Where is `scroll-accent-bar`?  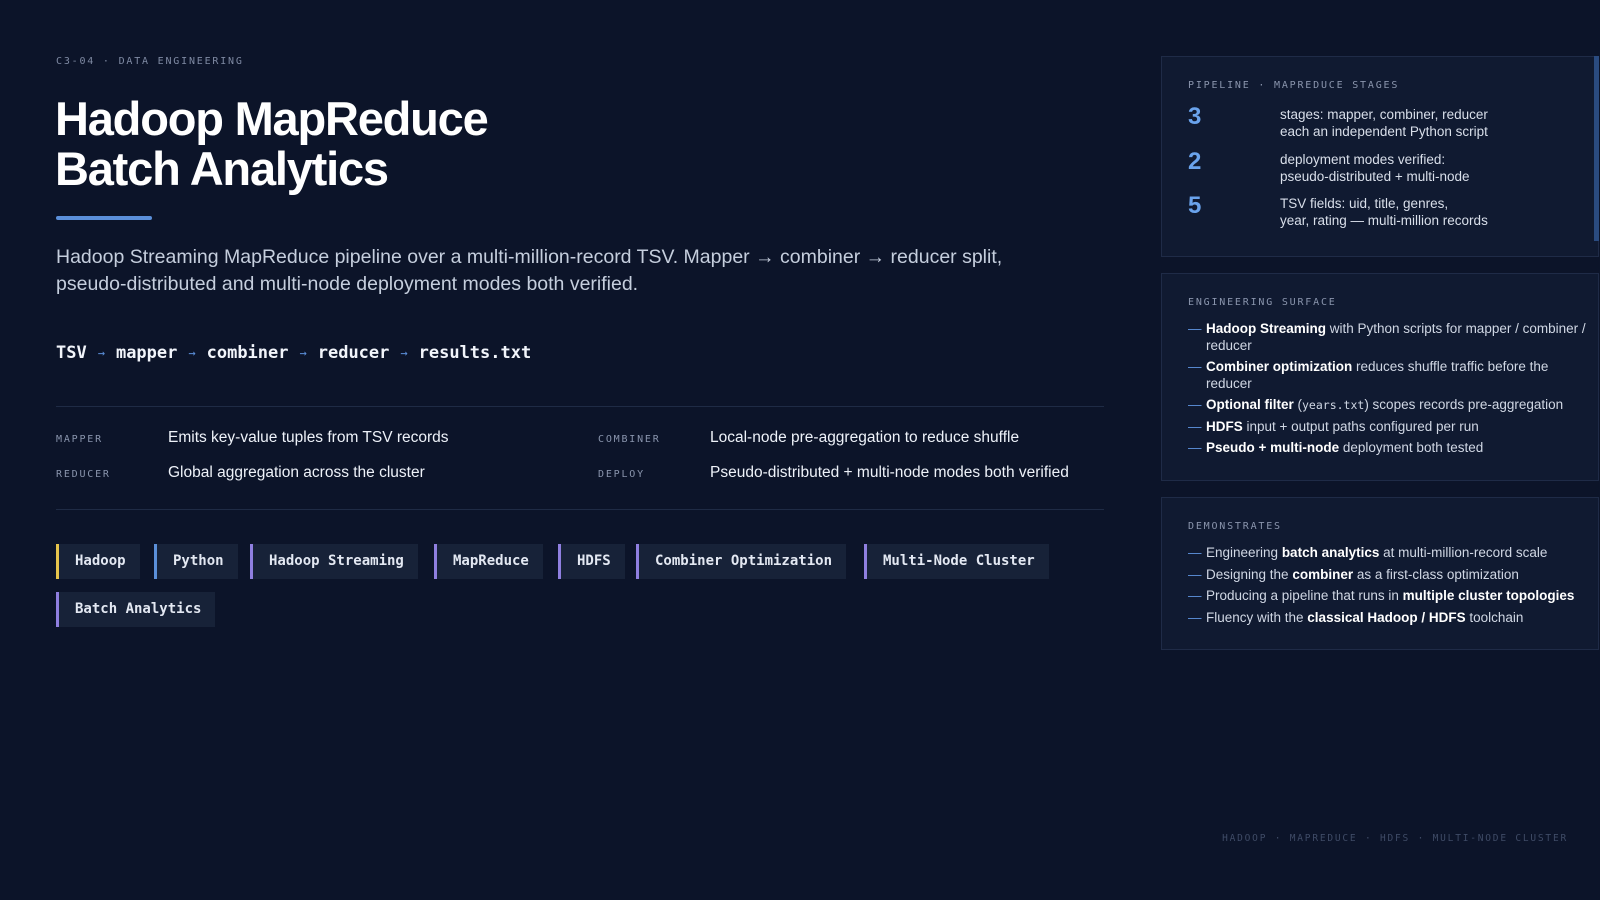 scroll-accent-bar is located at coordinates (1596, 148).